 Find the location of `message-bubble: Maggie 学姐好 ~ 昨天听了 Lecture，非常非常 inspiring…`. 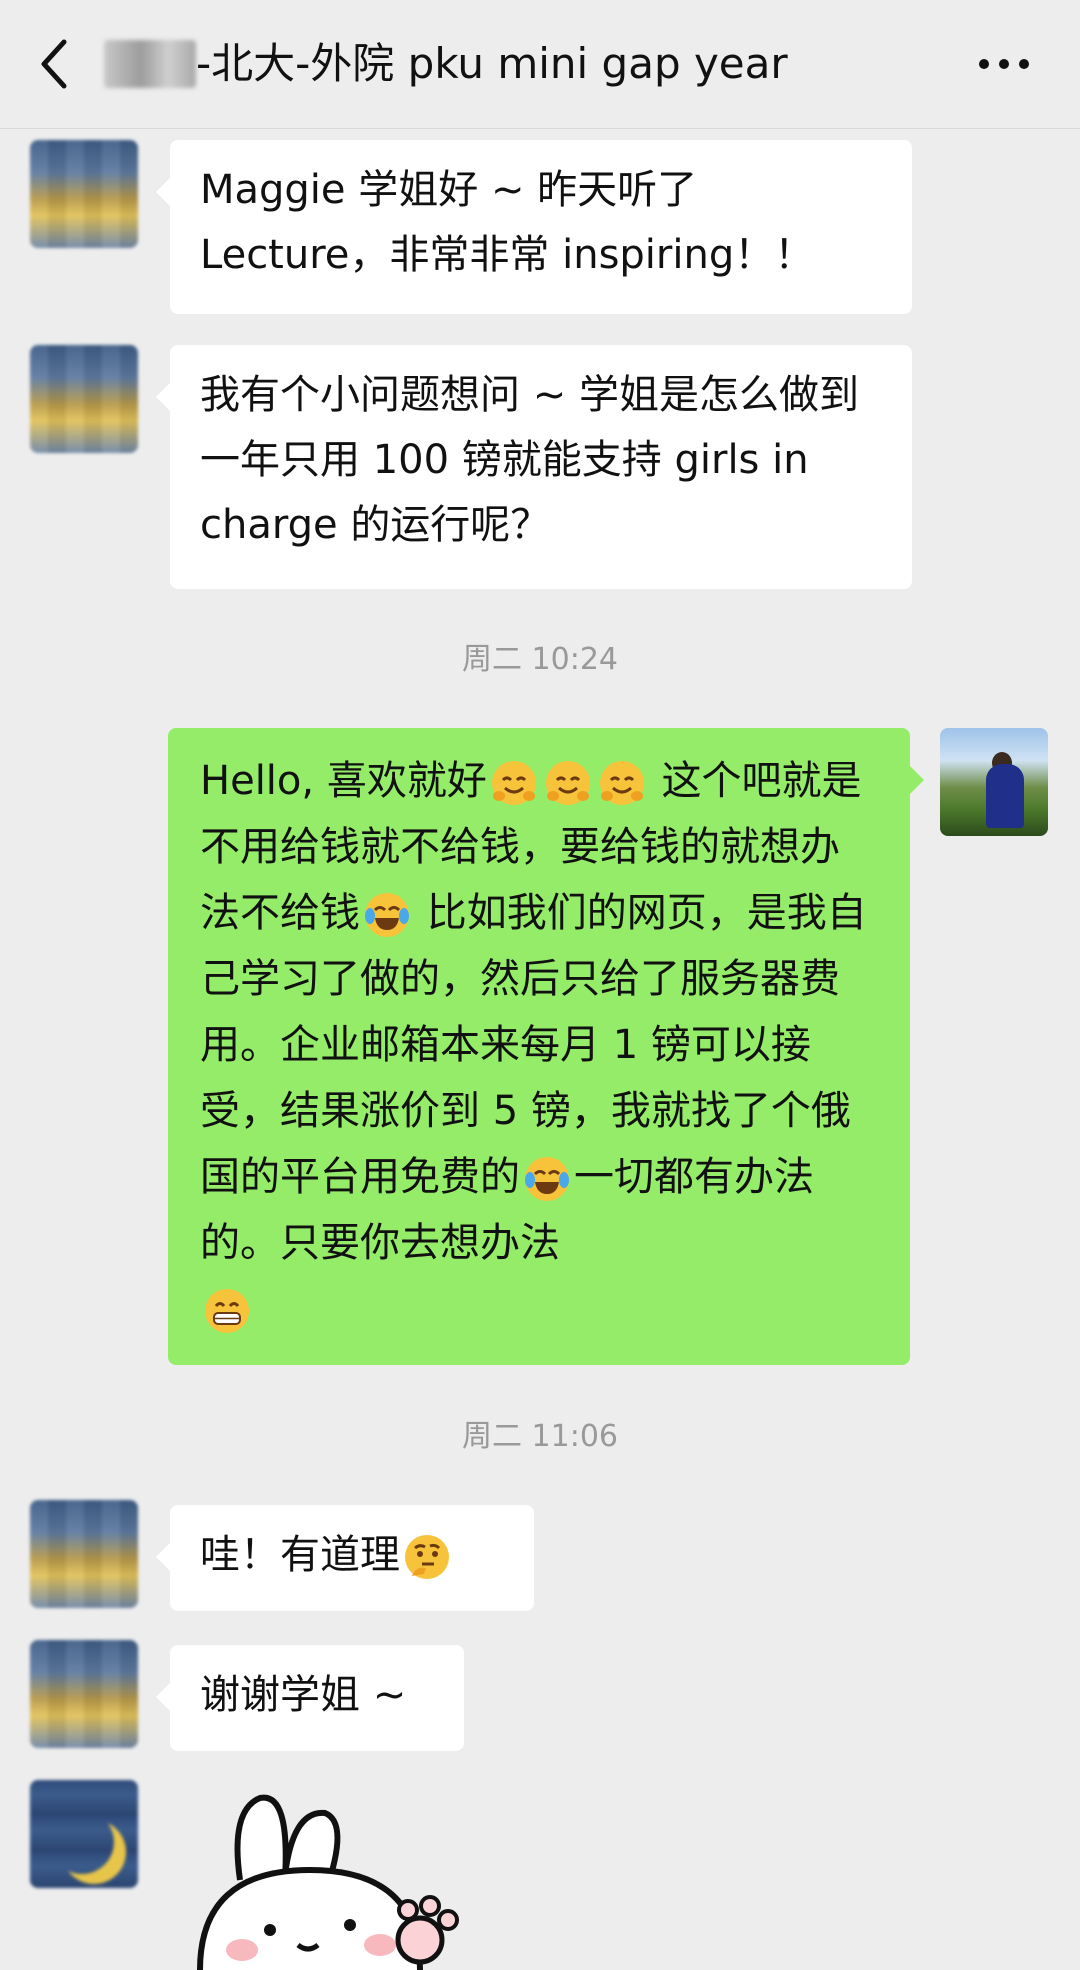

message-bubble: Maggie 学姐好 ~ 昨天听了 Lecture，非常非常 inspiring… is located at coordinates (534, 227).